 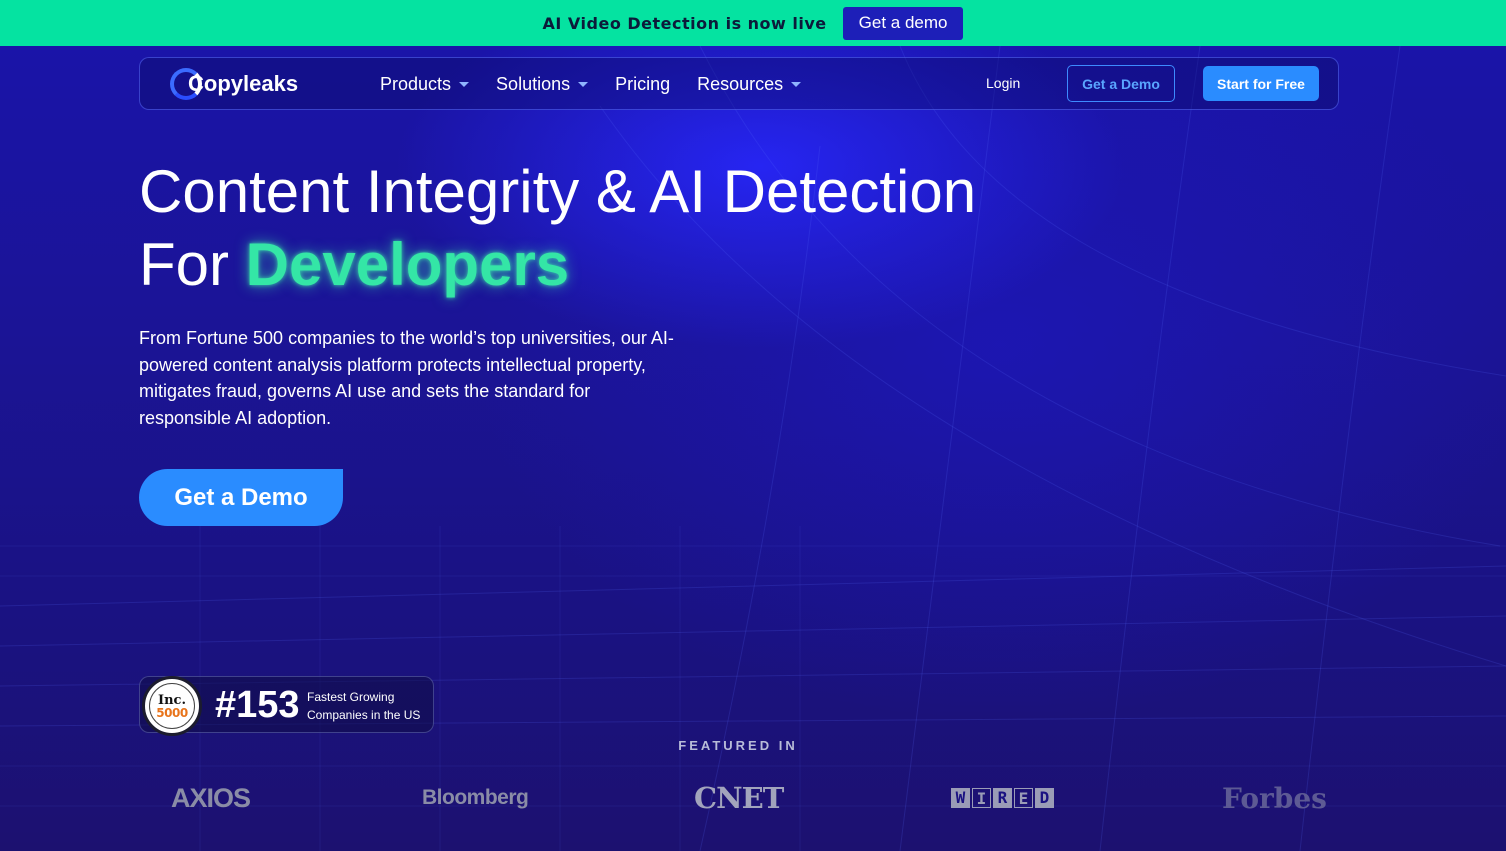 I want to click on forbes-logo: Forbes, so click(x=1274, y=798).